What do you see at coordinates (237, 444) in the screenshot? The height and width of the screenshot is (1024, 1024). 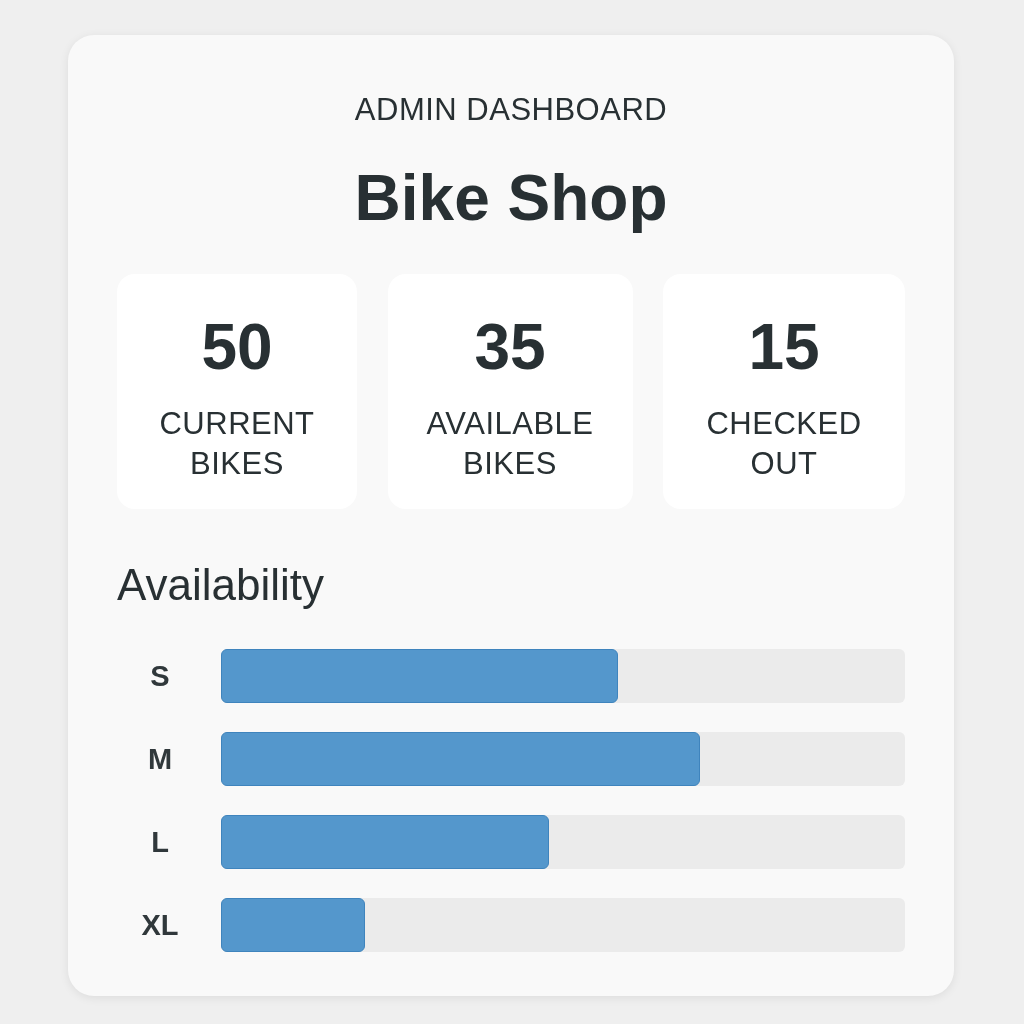 I see `stat-label: CURRENT BIKES` at bounding box center [237, 444].